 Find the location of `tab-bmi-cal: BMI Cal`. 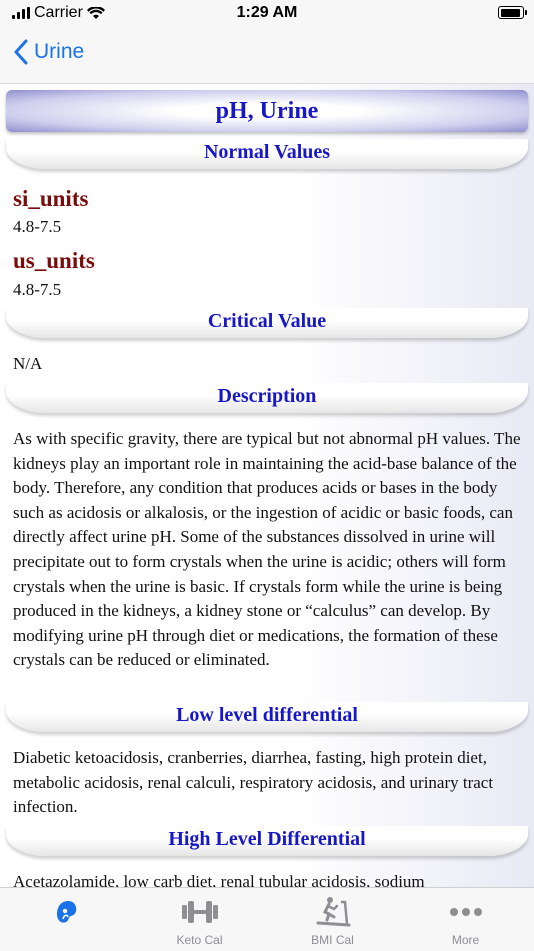

tab-bmi-cal: BMI Cal is located at coordinates (332, 919).